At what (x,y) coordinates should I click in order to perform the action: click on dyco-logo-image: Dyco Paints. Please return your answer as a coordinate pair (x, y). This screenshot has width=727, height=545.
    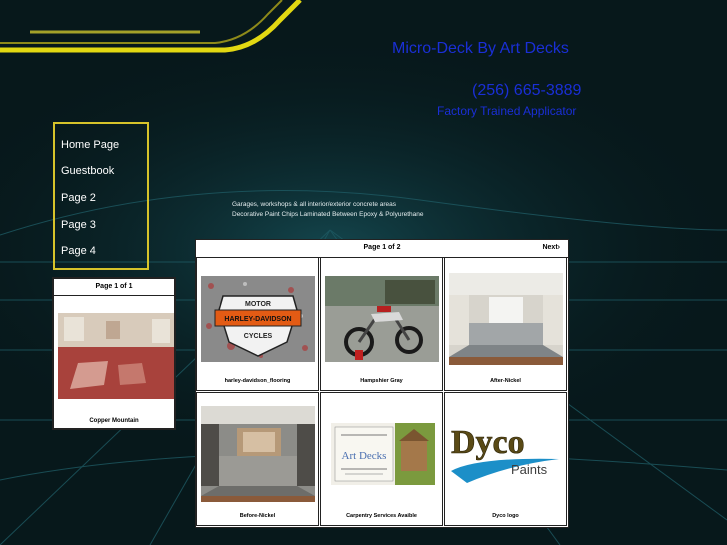
    Looking at the image, I should click on (506, 454).